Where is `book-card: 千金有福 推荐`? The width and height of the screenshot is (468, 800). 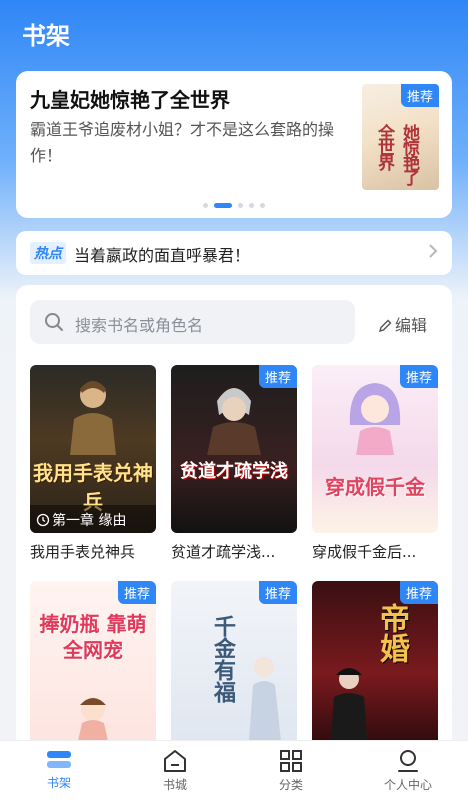 book-card: 千金有福 推荐 is located at coordinates (234, 665).